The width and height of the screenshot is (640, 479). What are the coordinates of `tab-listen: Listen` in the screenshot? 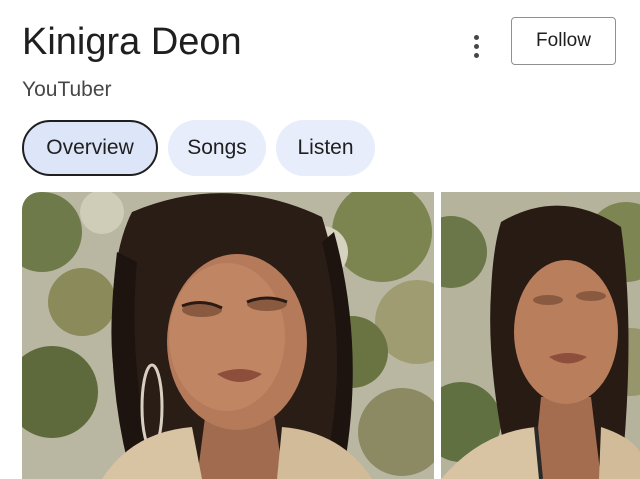 It's located at (325, 148).